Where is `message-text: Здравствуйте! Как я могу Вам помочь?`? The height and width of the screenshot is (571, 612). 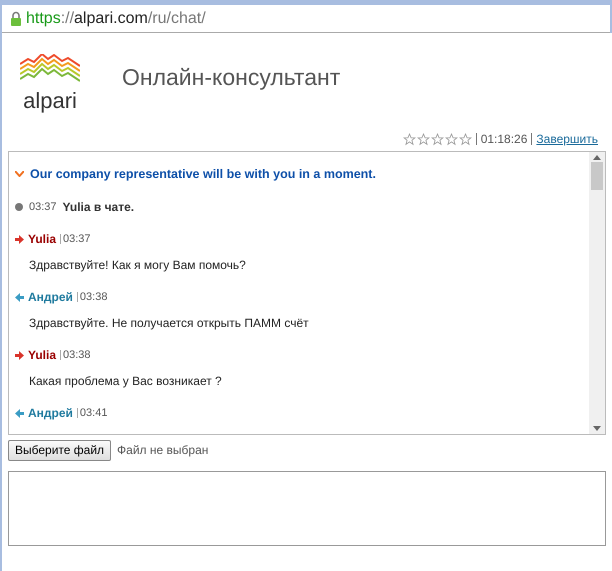
message-text: Здравствуйте! Как я могу Вам помочь? is located at coordinates (137, 265).